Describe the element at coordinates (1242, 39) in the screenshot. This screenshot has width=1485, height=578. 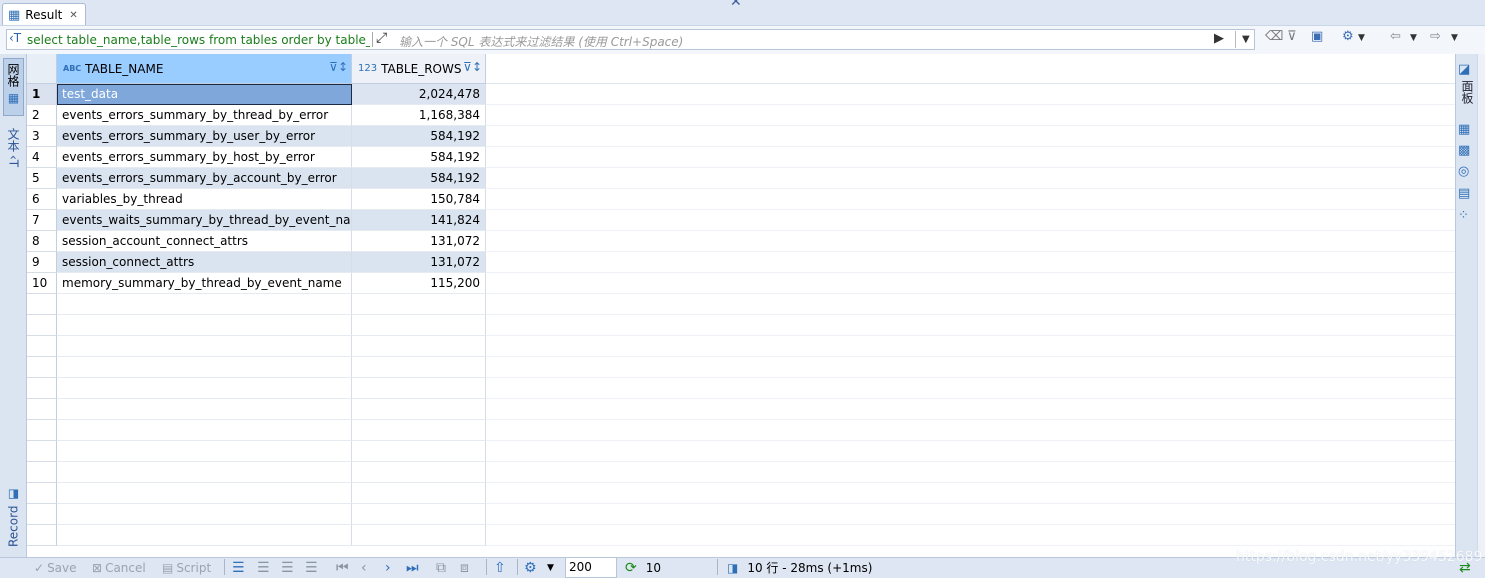
I see `filter-history-dropdown-icon: ▼` at that location.